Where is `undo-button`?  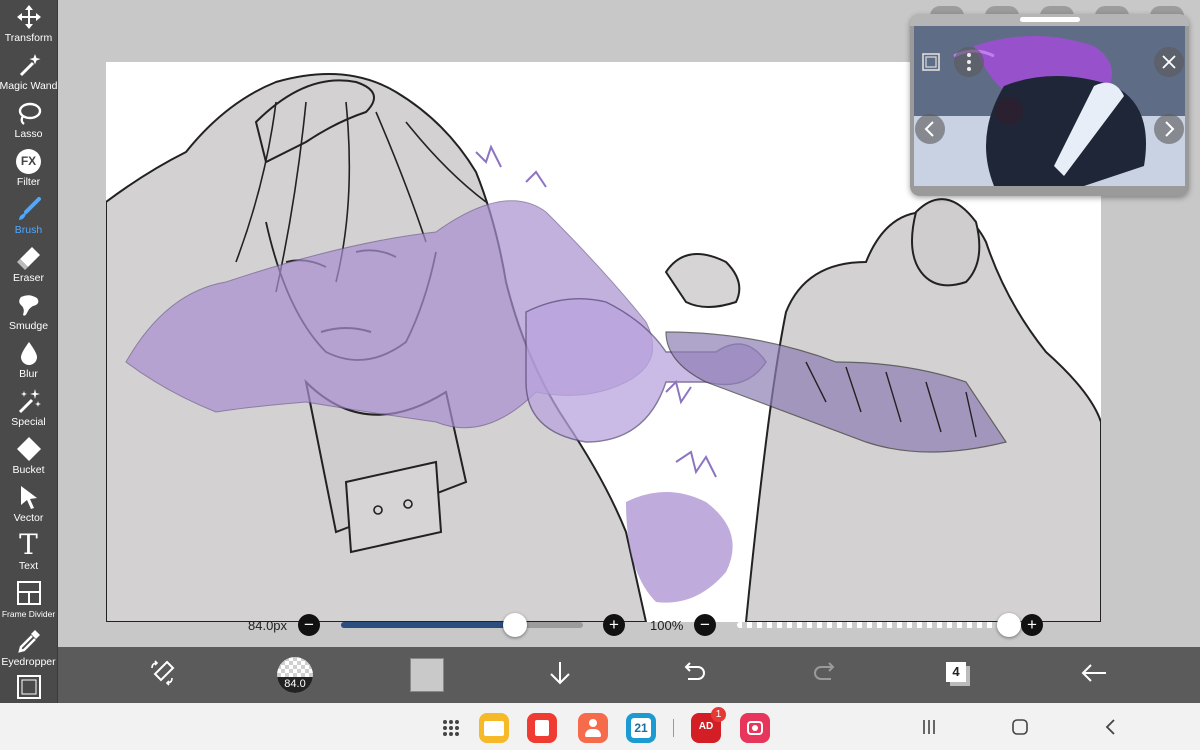
undo-button is located at coordinates (693, 675).